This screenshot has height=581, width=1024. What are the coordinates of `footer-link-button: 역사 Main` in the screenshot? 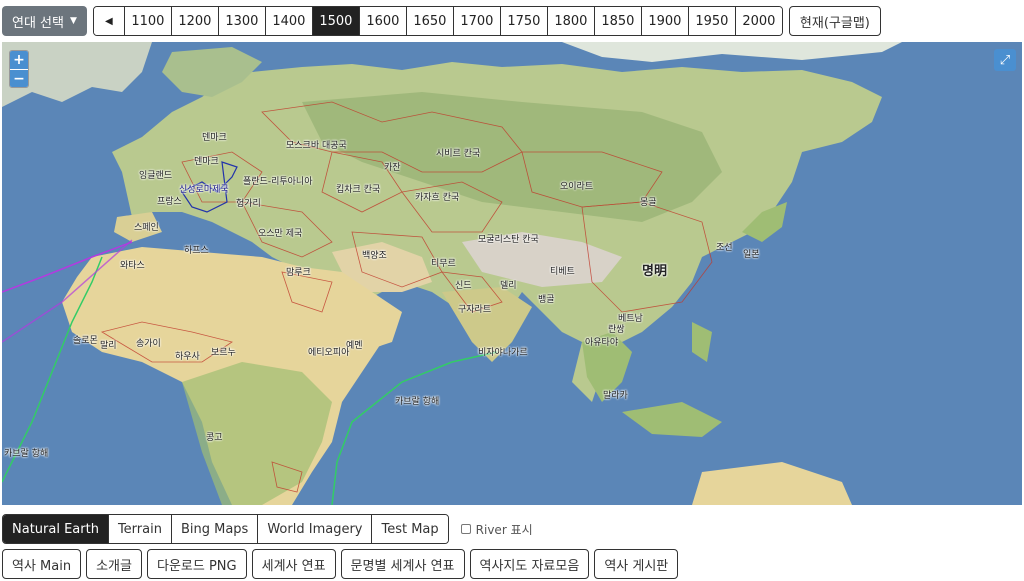 It's located at (42, 564).